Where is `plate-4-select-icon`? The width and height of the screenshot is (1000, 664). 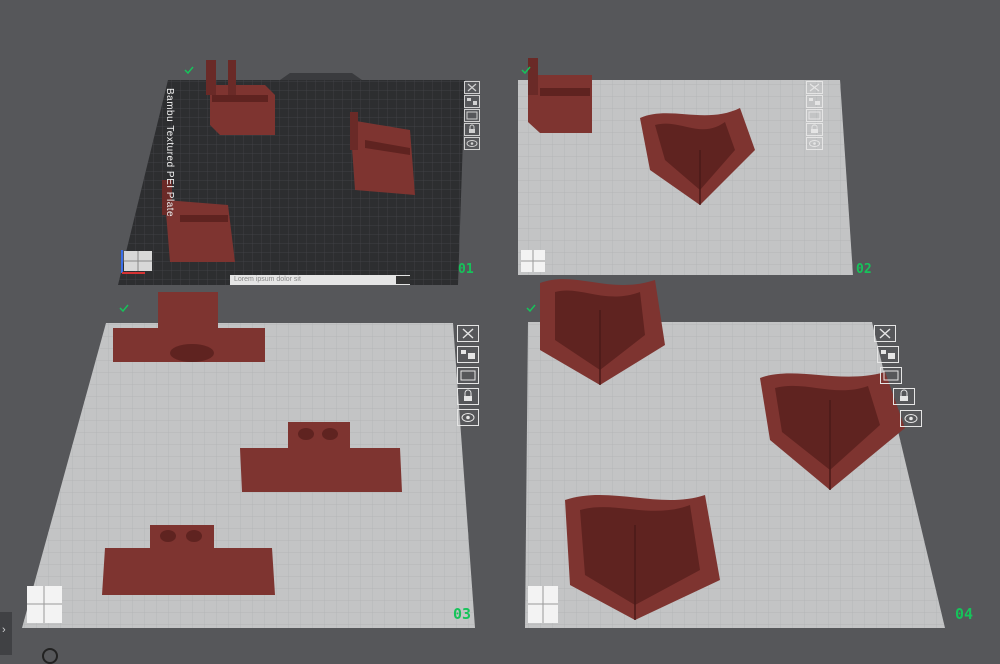 plate-4-select-icon is located at coordinates (531, 308).